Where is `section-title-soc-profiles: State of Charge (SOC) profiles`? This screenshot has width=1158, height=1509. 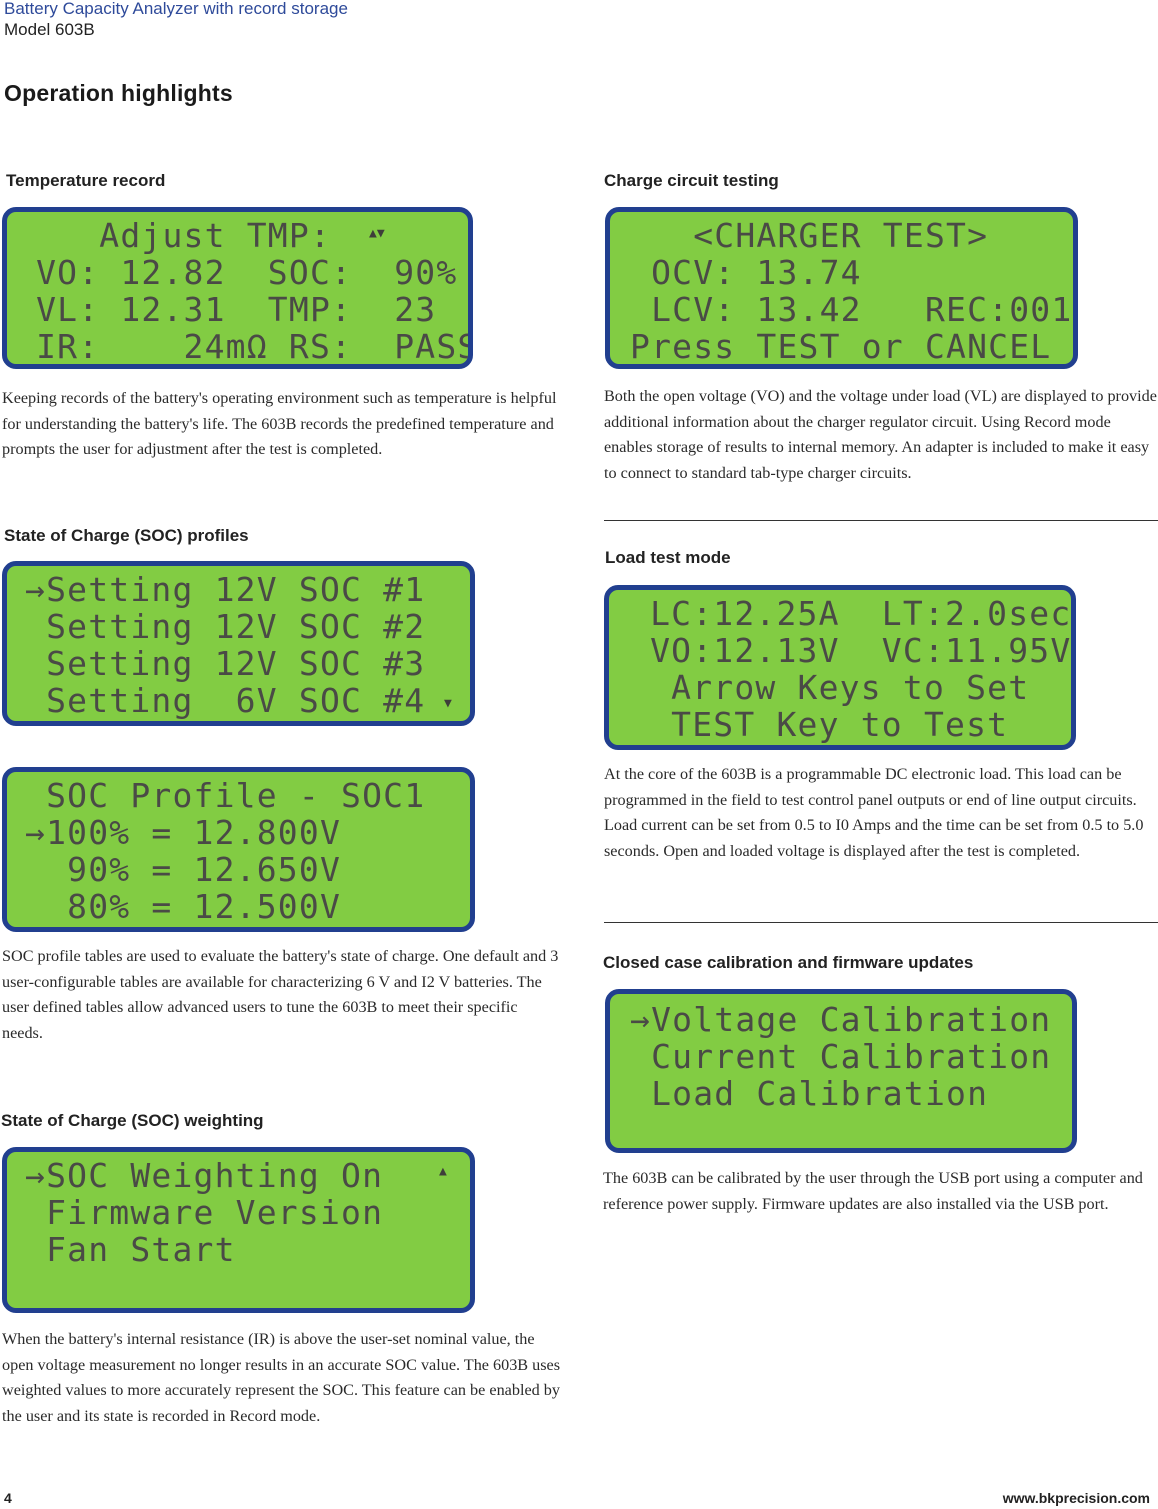 section-title-soc-profiles: State of Charge (SOC) profiles is located at coordinates (126, 535).